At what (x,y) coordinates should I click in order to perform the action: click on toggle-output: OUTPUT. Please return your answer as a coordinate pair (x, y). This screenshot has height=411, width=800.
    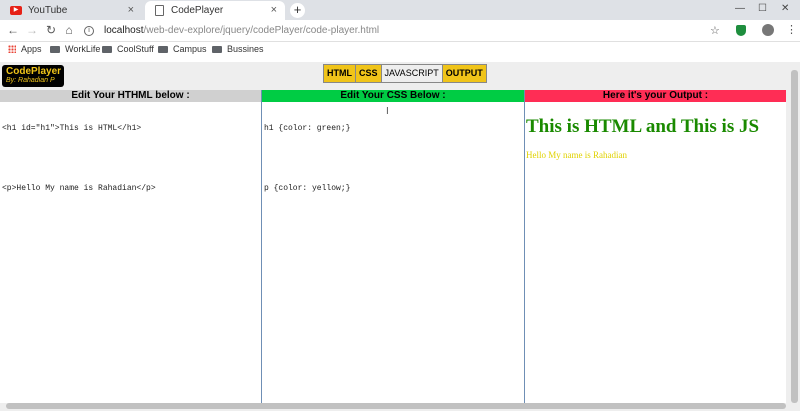
    Looking at the image, I should click on (464, 73).